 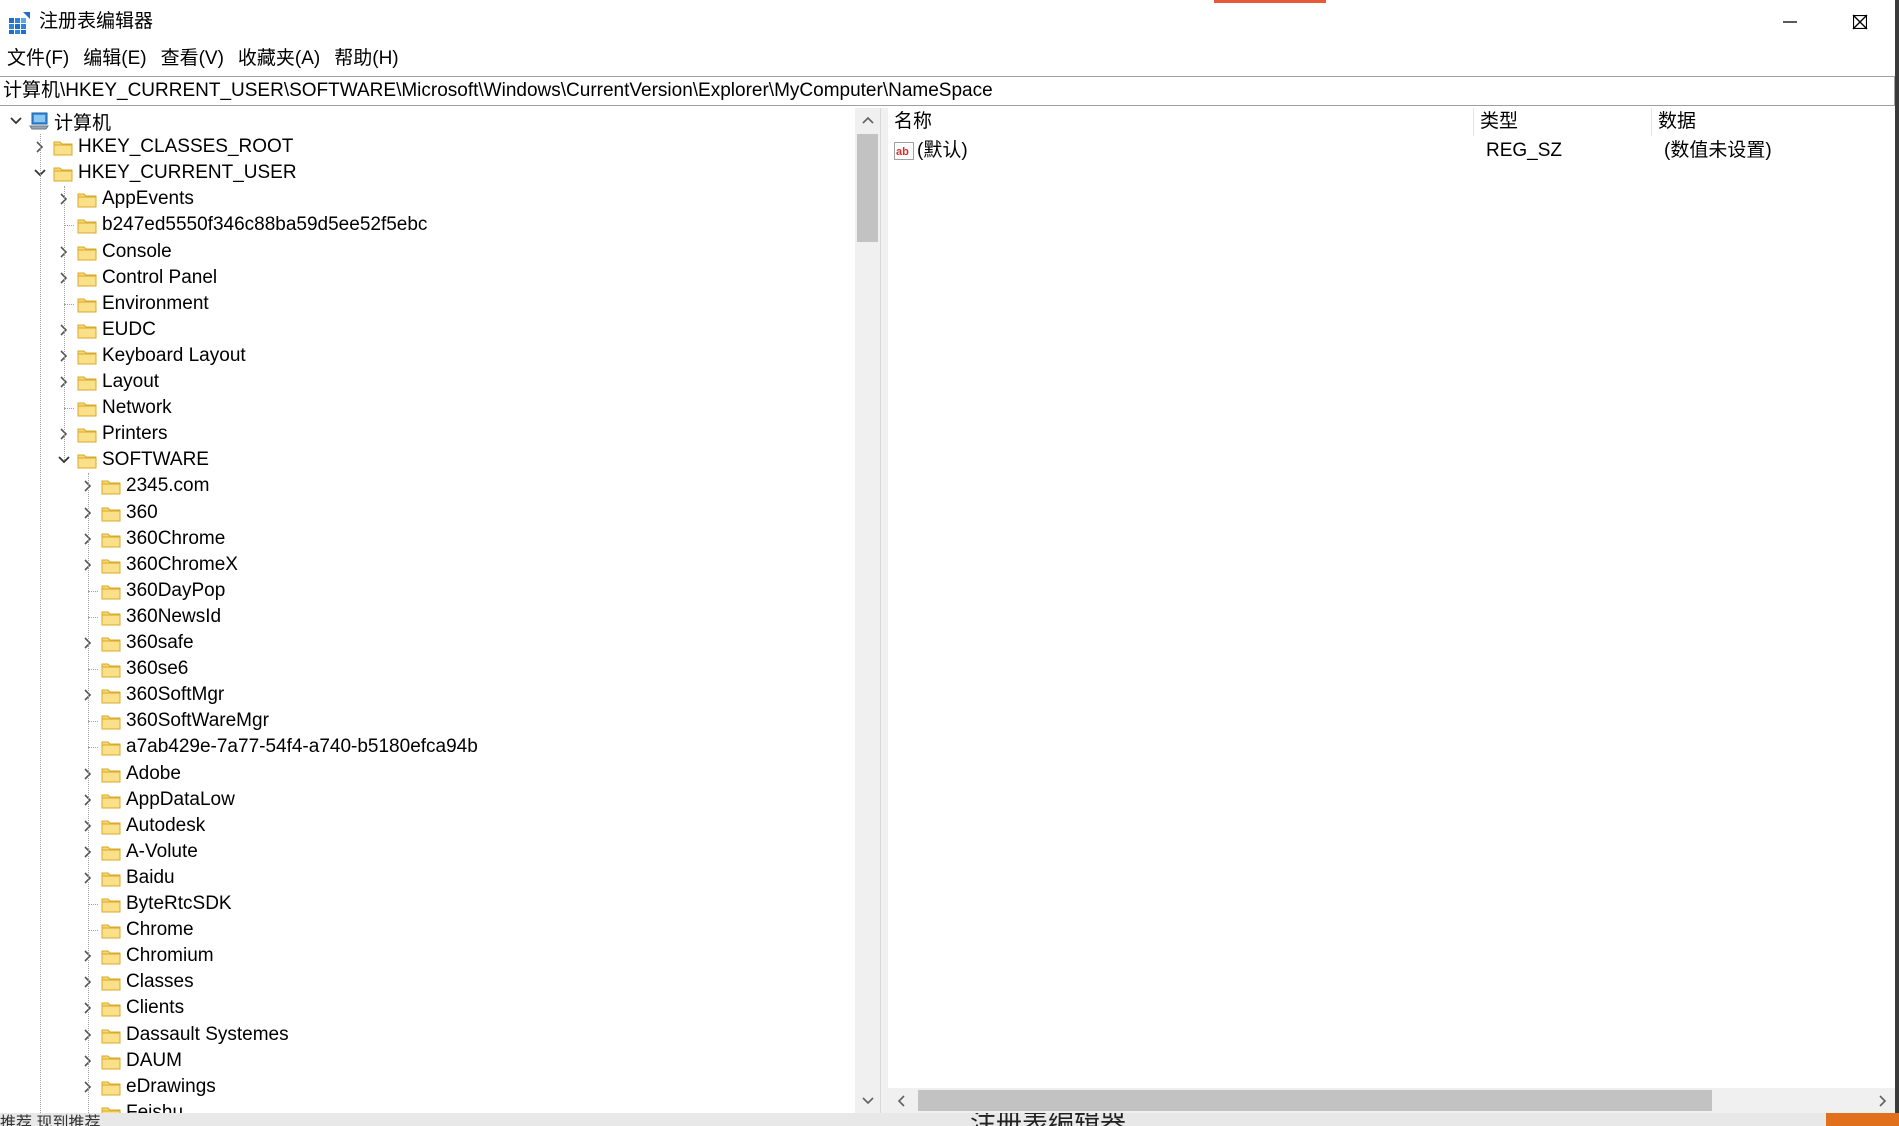 I want to click on scroll-right-button, so click(x=1882, y=1100).